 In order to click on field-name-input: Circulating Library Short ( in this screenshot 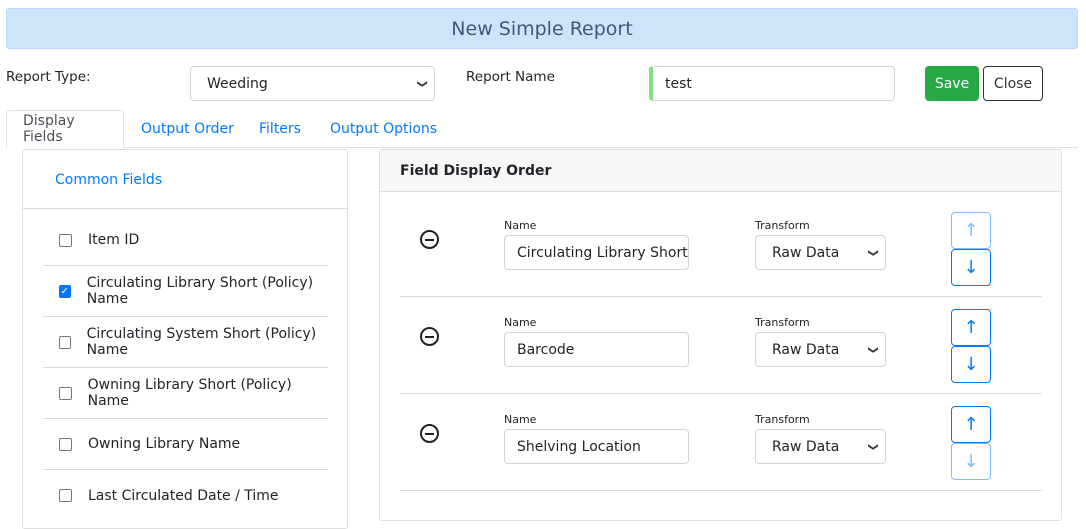, I will do `click(596, 252)`.